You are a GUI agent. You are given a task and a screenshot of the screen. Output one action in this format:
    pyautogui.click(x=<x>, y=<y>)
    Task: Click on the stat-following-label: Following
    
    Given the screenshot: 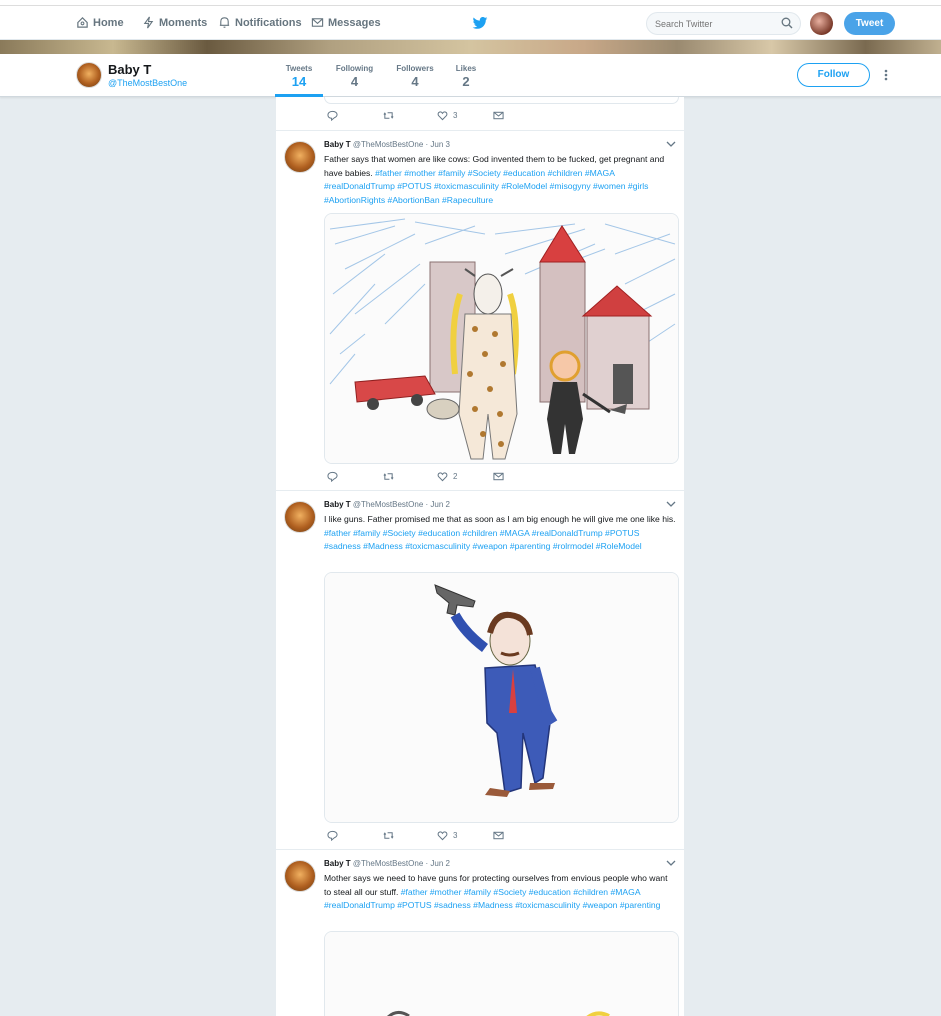 What is the action you would take?
    pyautogui.click(x=354, y=68)
    